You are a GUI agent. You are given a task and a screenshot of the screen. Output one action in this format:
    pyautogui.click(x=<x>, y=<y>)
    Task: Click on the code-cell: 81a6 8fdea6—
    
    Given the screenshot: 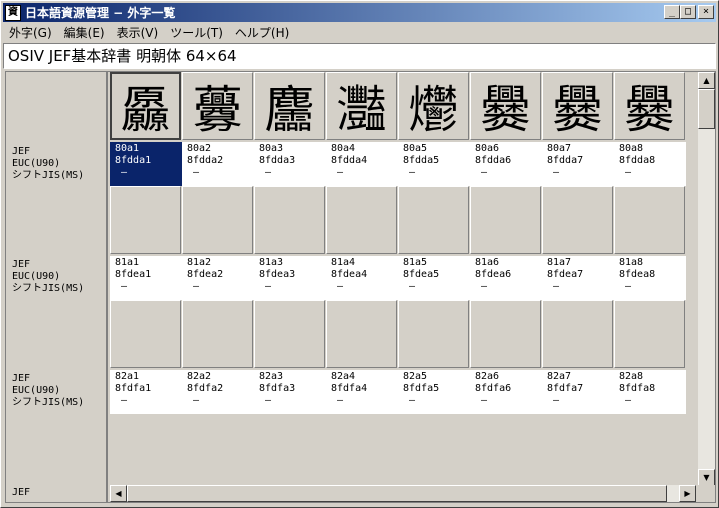 What is the action you would take?
    pyautogui.click(x=506, y=278)
    